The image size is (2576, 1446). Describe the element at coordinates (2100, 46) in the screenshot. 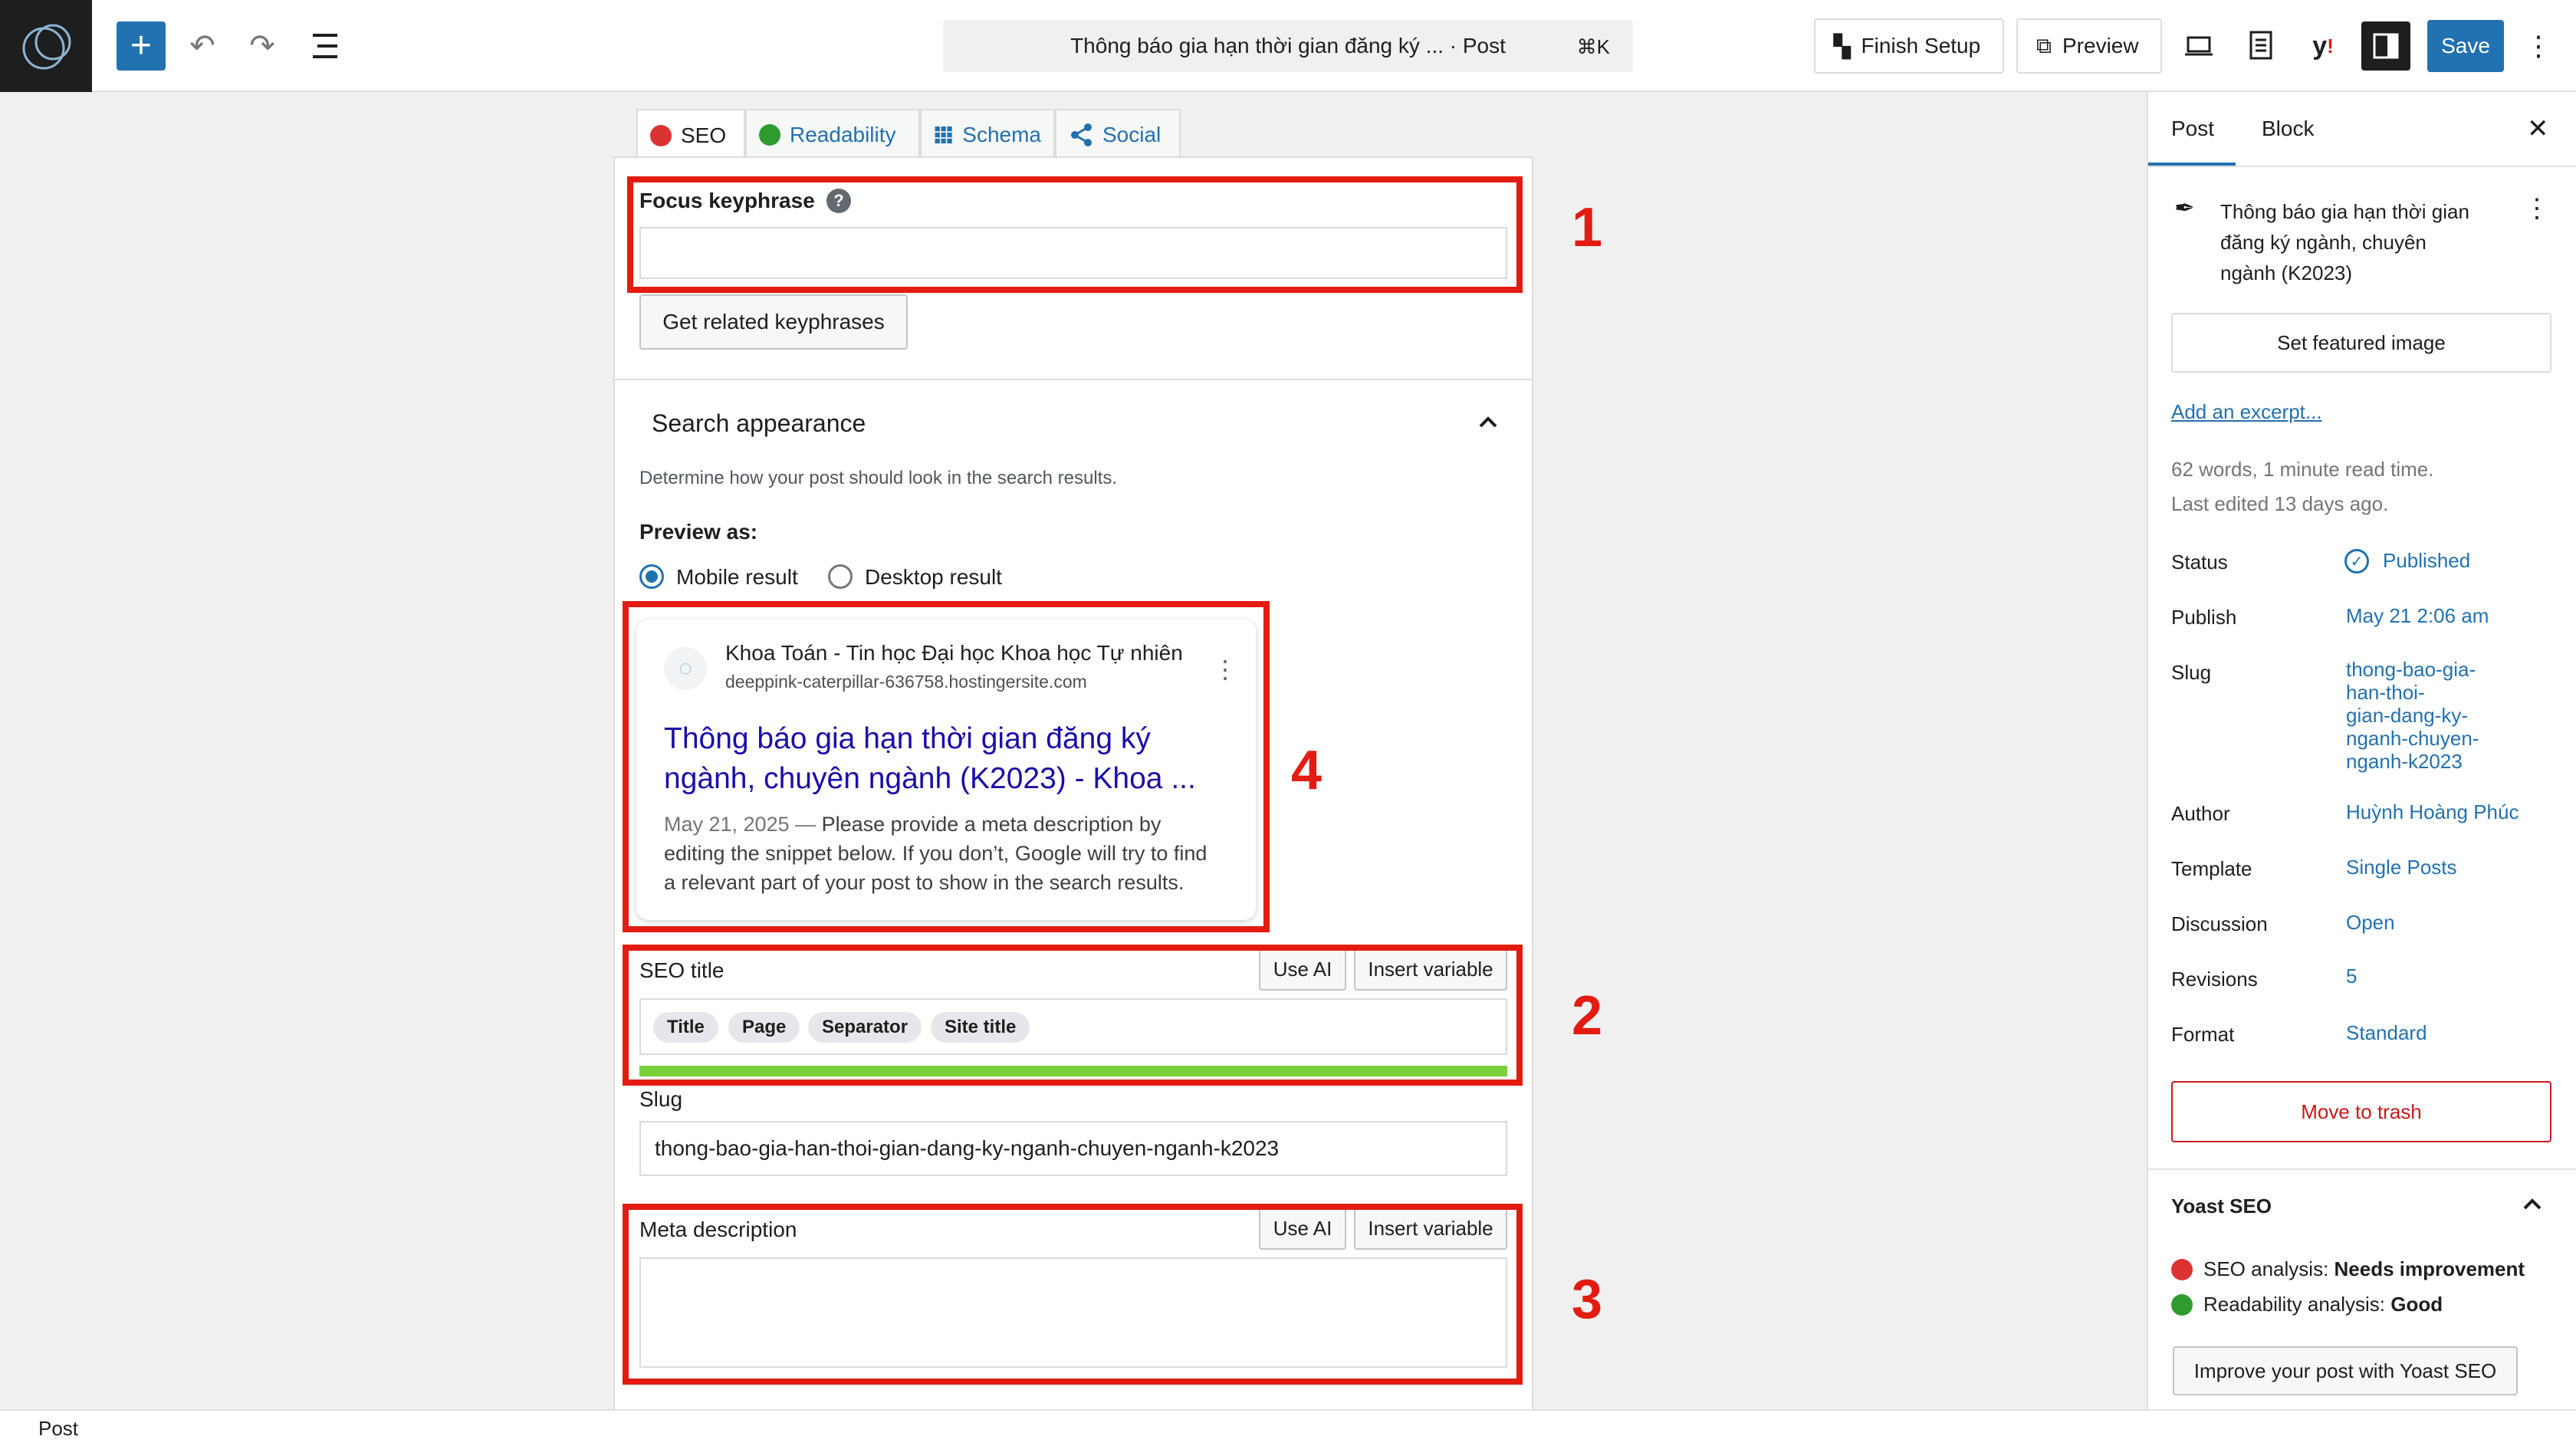

I see `preview-label: Preview` at that location.